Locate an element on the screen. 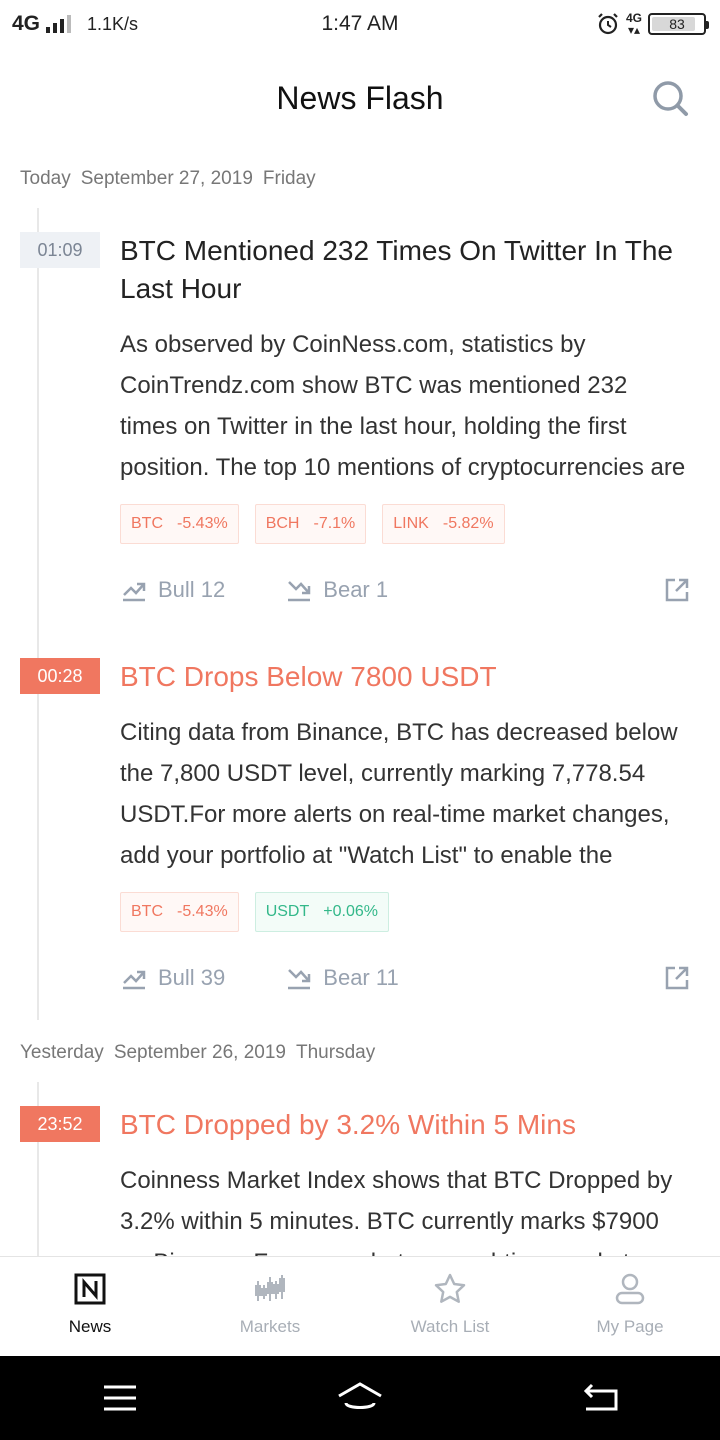 This screenshot has width=720, height=1440. coin-tag: LINK -5.82% is located at coordinates (443, 524).